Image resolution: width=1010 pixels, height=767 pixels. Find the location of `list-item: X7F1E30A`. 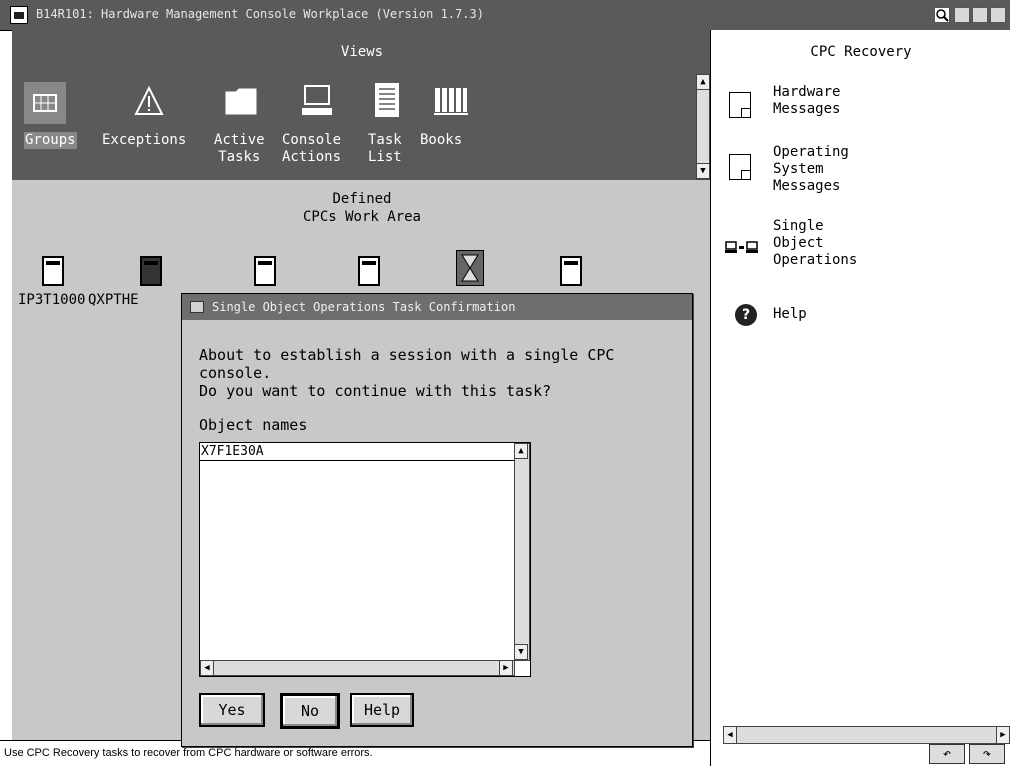

list-item: X7F1E30A is located at coordinates (357, 452).